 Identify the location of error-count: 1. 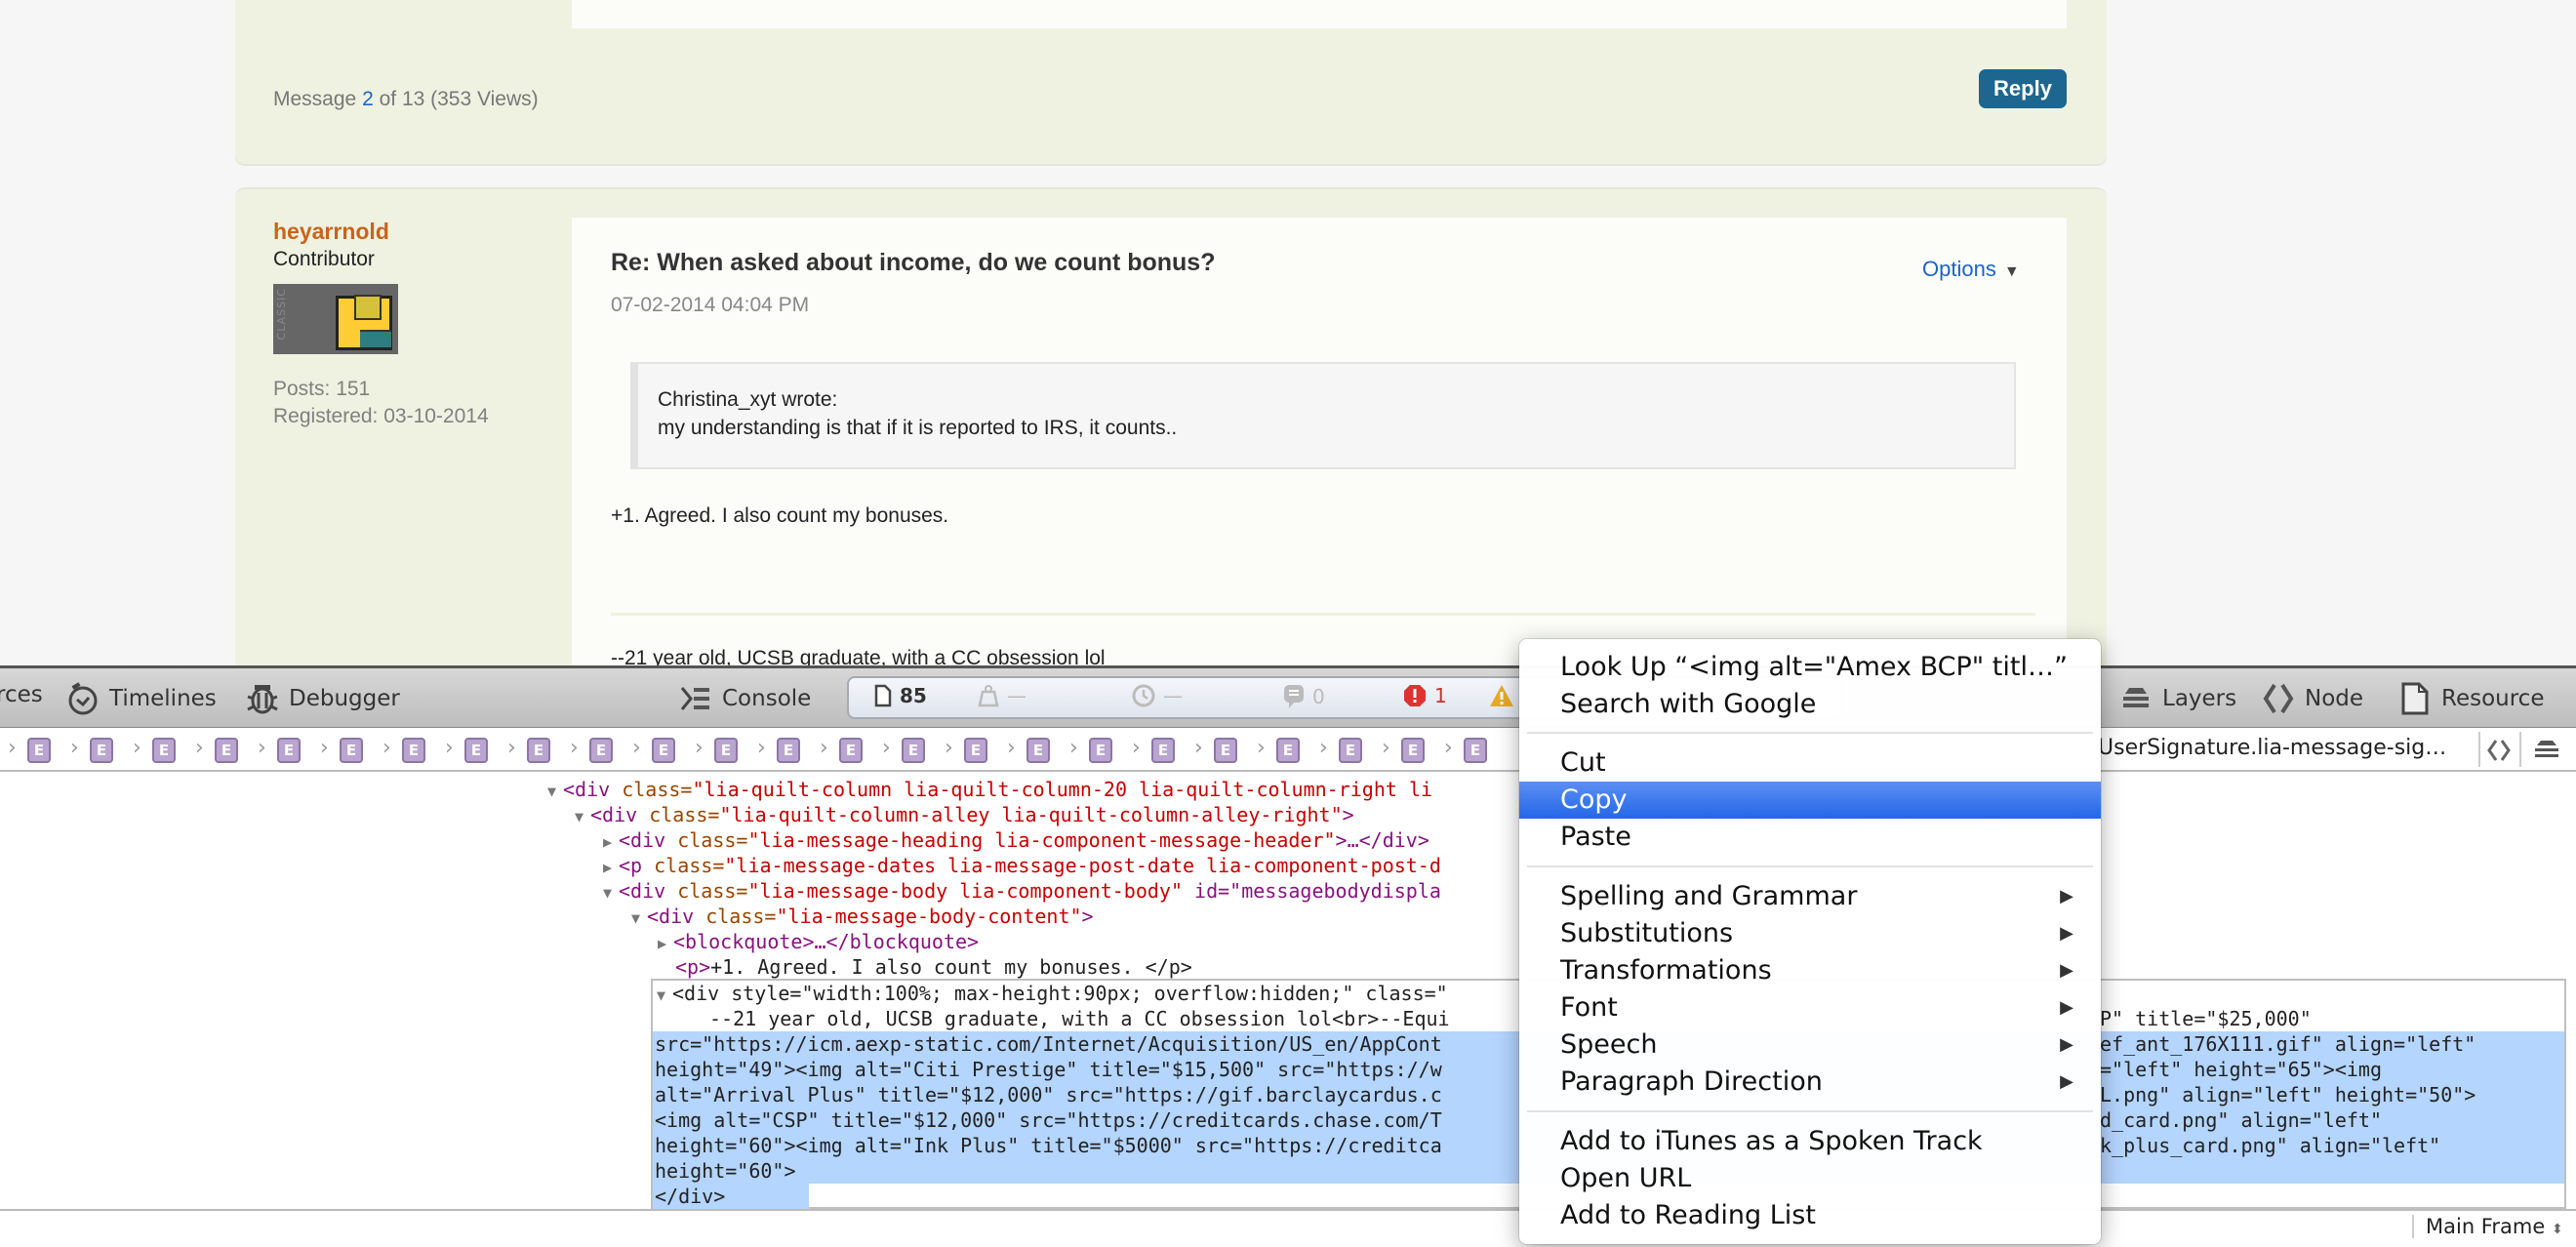
(1425, 695).